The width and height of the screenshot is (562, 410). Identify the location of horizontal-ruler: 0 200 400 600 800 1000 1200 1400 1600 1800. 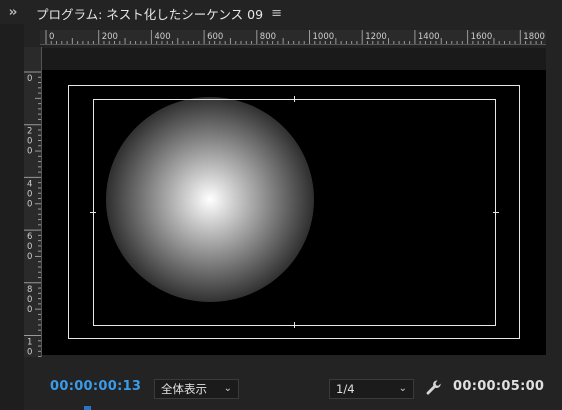
(293, 37).